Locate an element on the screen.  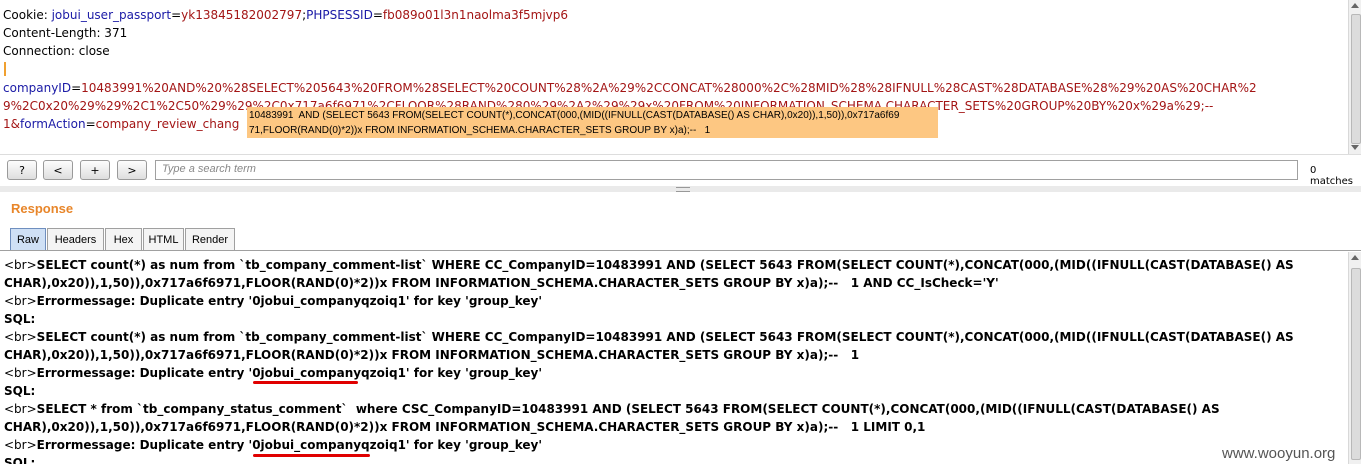
tab-raw: Raw is located at coordinates (28, 239).